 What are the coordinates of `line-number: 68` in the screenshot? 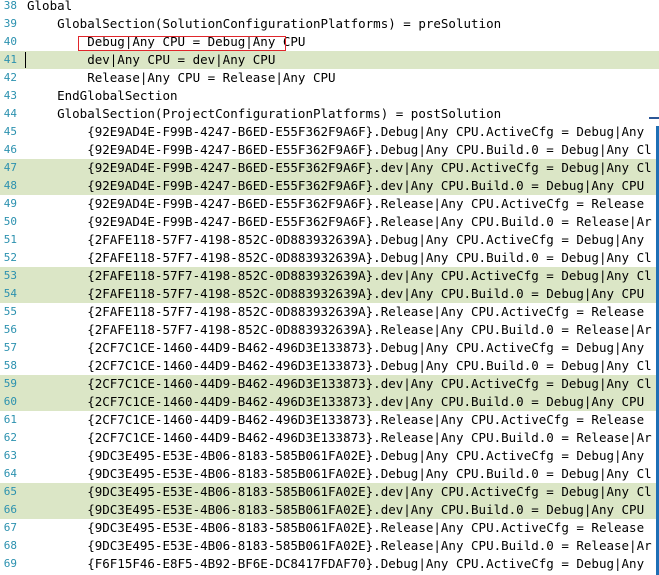 It's located at (10, 545).